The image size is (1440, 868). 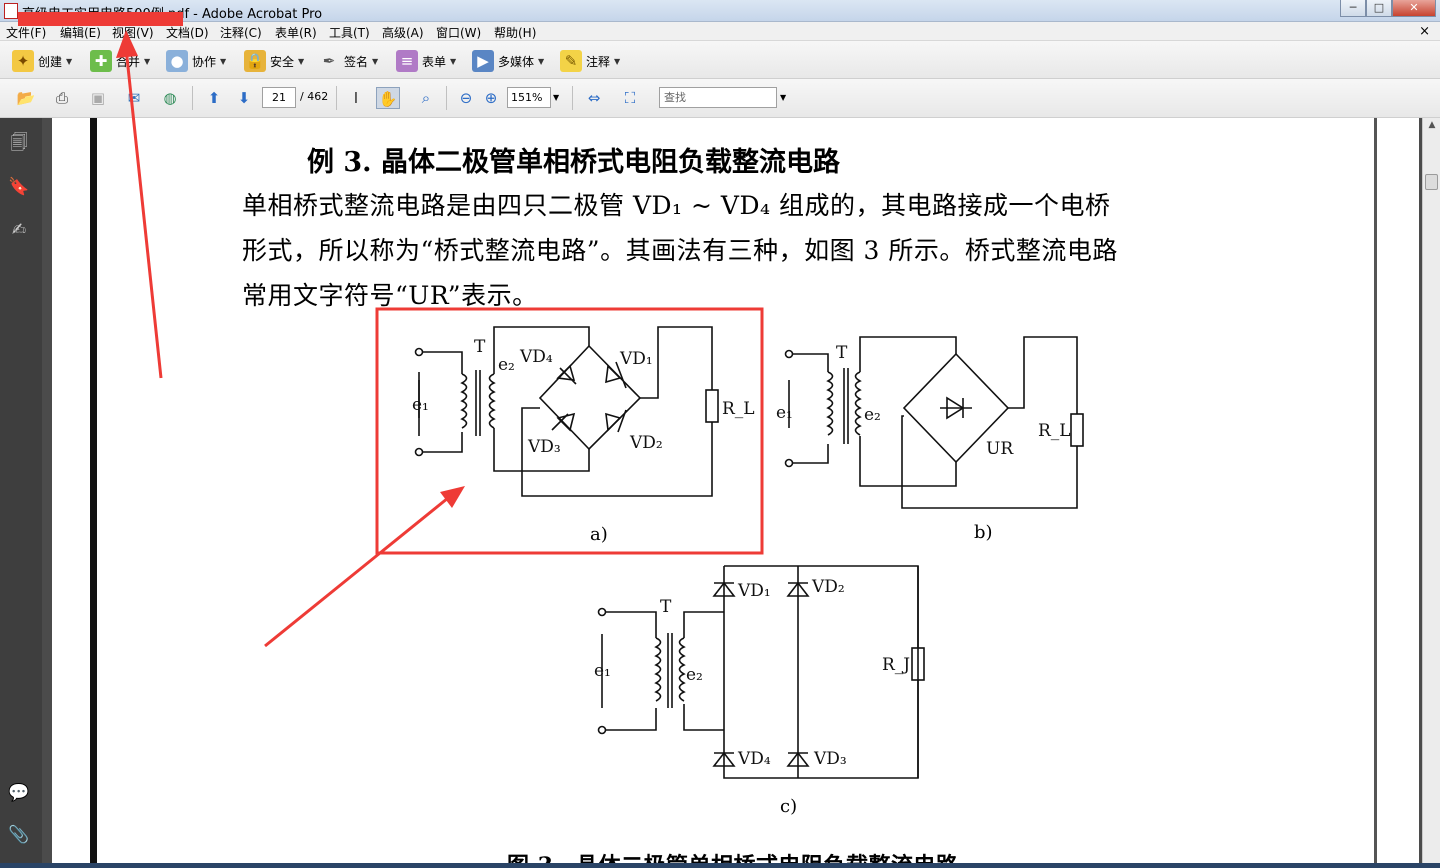 I want to click on next-page-icon: ⬇, so click(x=244, y=98).